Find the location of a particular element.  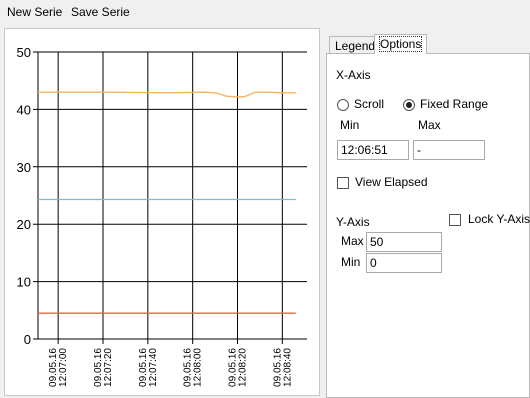

y-tick-label: 50 is located at coordinates (24, 52).